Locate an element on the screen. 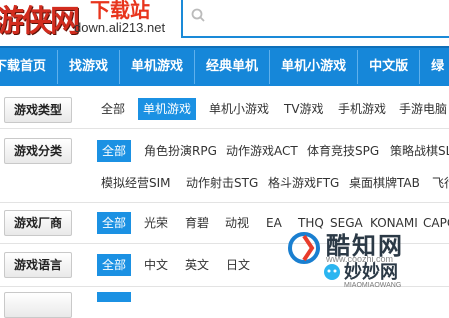 This screenshot has width=449, height=318. nav-item-chinese: 中文版 is located at coordinates (389, 67).